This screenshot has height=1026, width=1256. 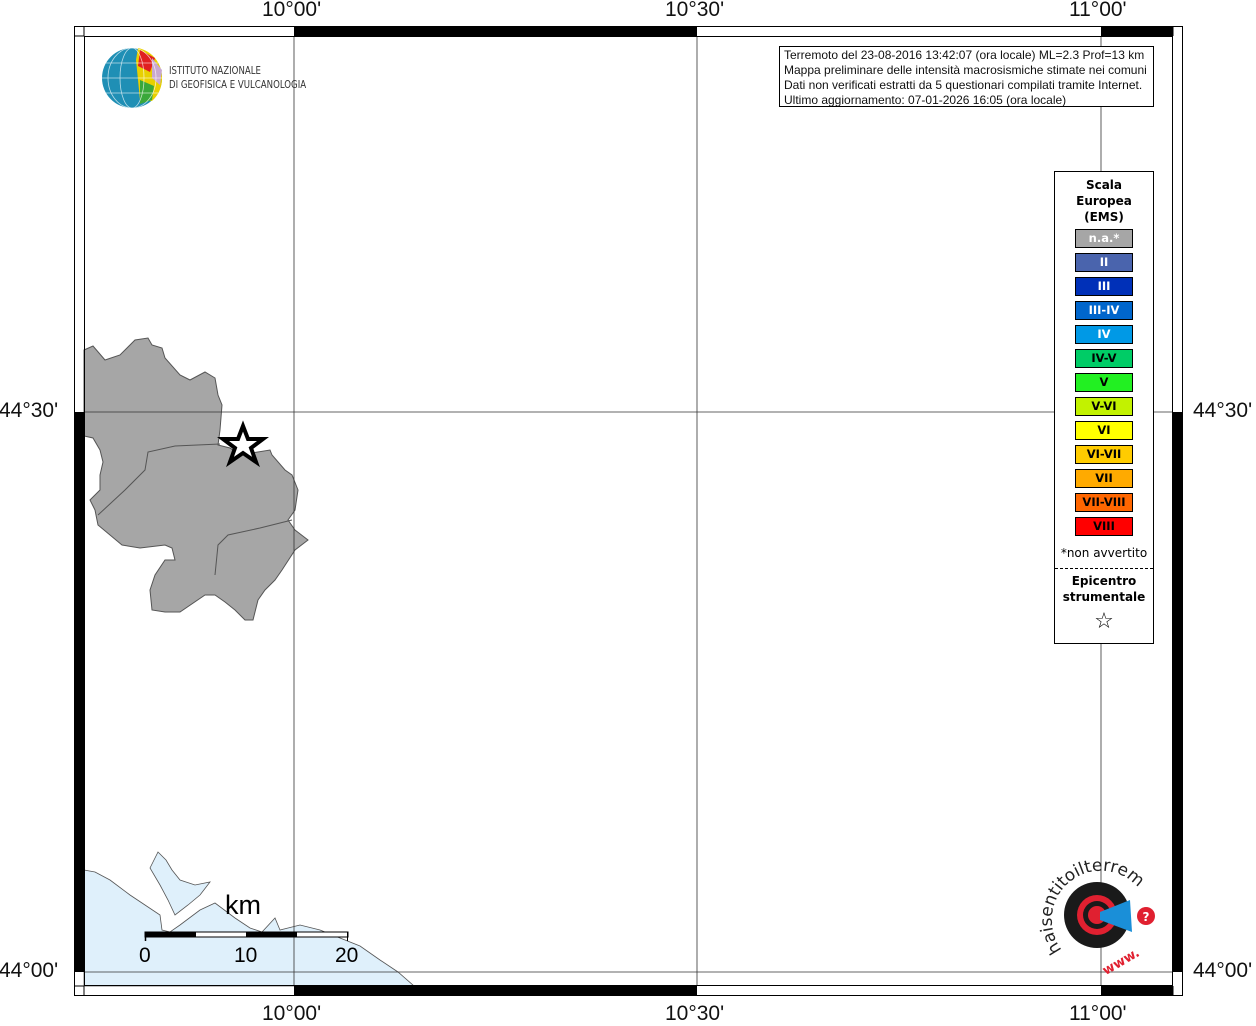 I want to click on lon-tick-bottom: 10°30', so click(x=695, y=1013).